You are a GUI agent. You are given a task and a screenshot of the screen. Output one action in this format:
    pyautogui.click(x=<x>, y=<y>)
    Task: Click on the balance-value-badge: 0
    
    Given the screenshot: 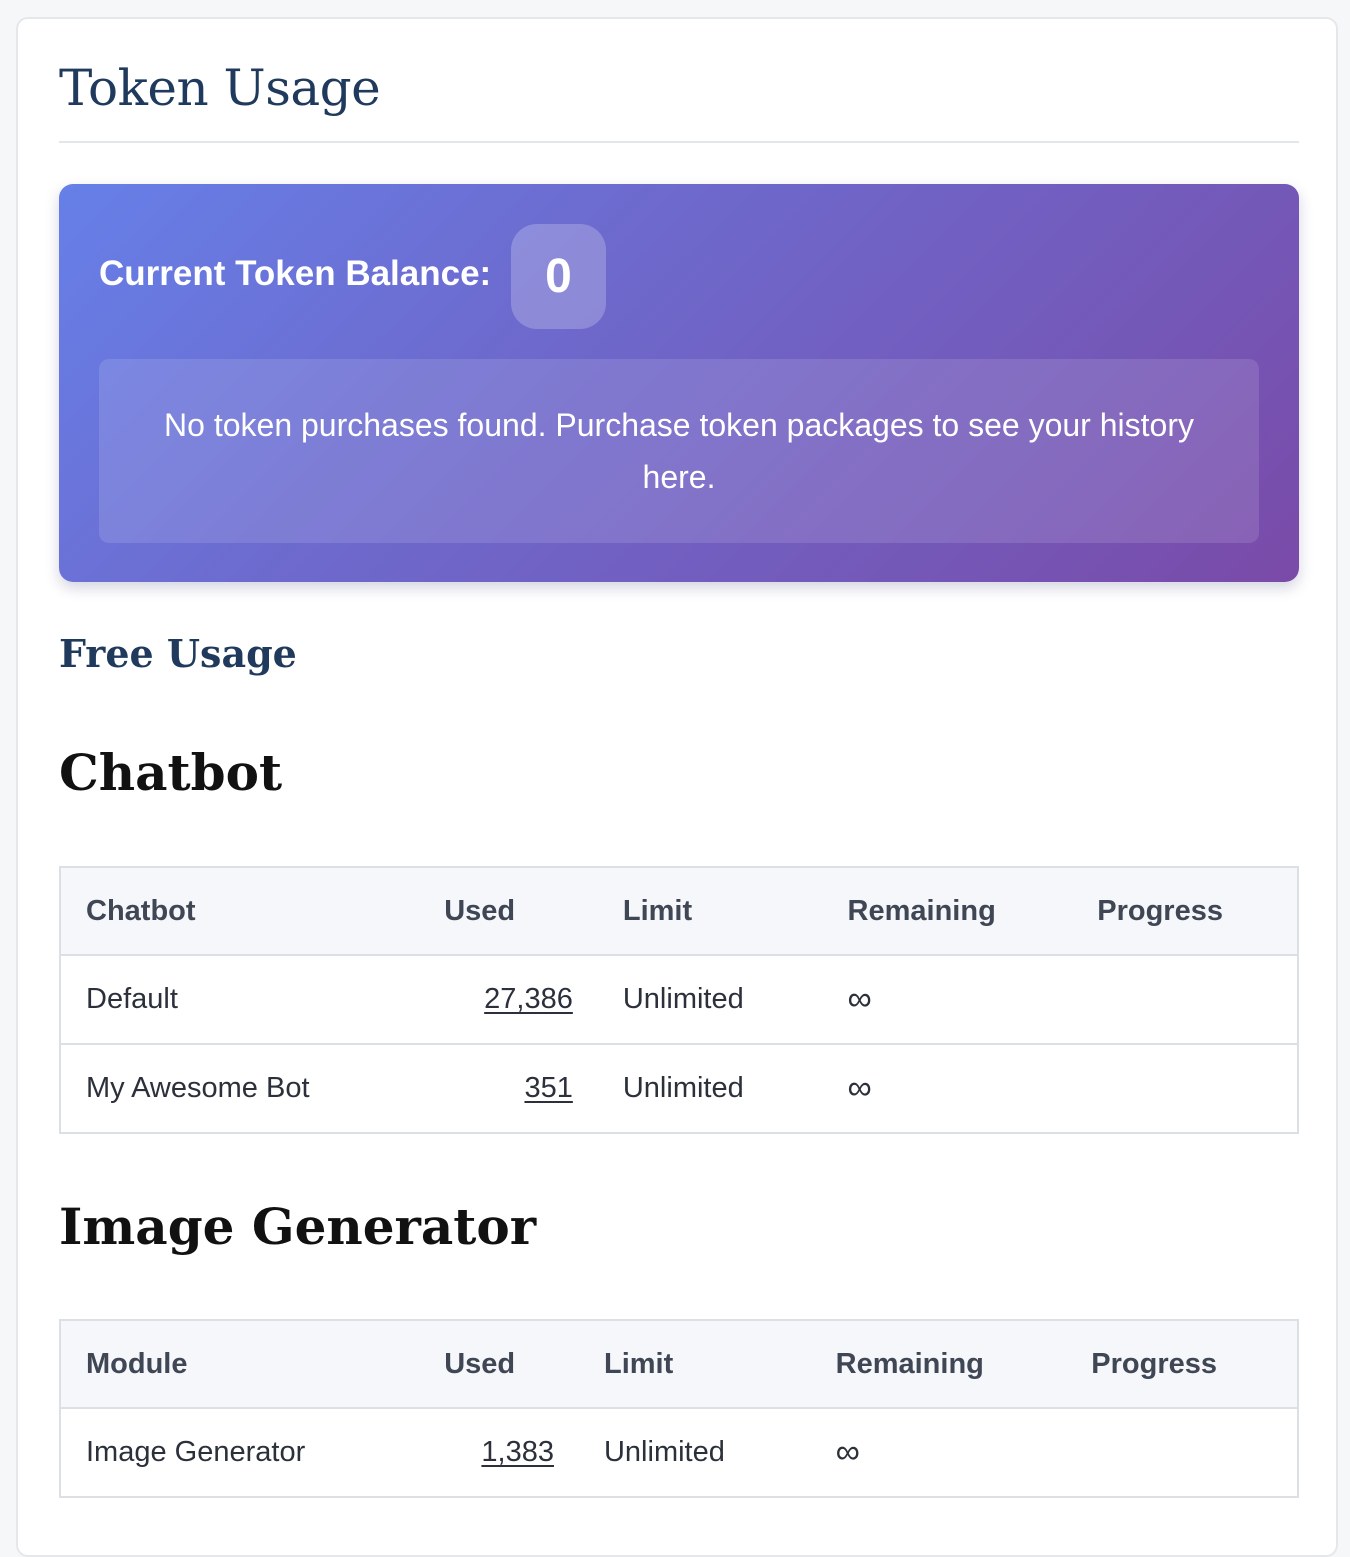 What is the action you would take?
    pyautogui.click(x=558, y=276)
    